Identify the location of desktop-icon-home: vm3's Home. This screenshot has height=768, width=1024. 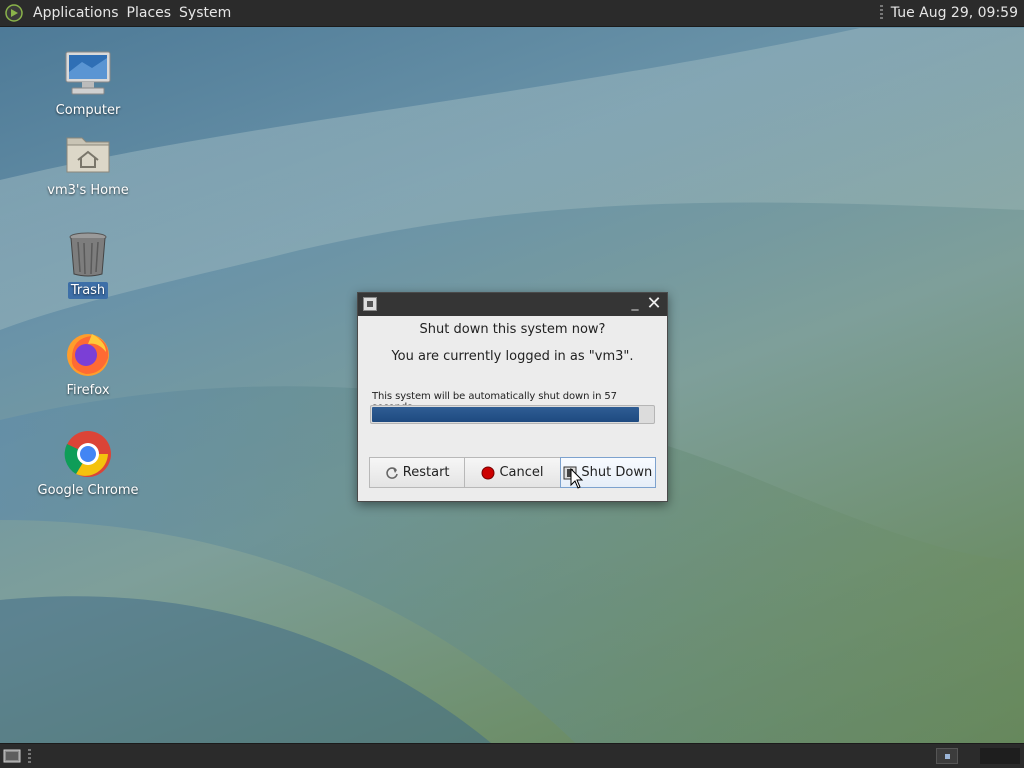
(88, 163).